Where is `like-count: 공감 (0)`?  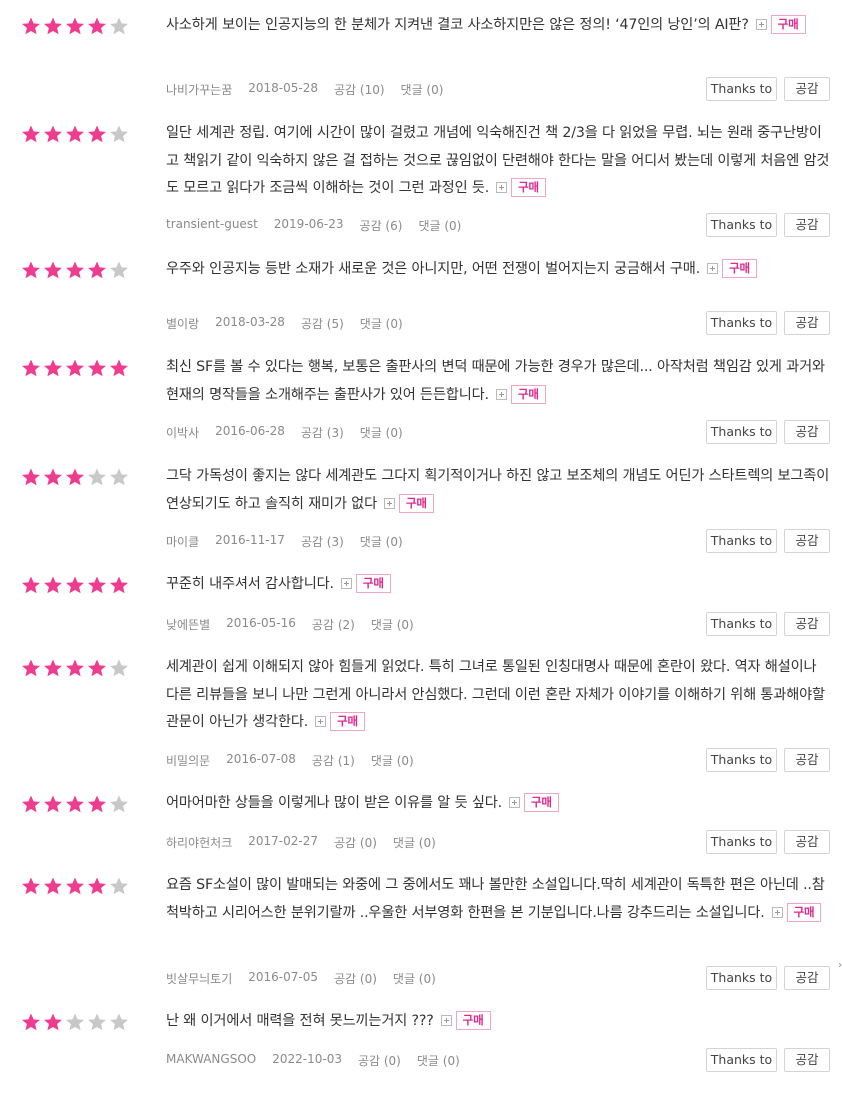 like-count: 공감 (0) is located at coordinates (379, 1061).